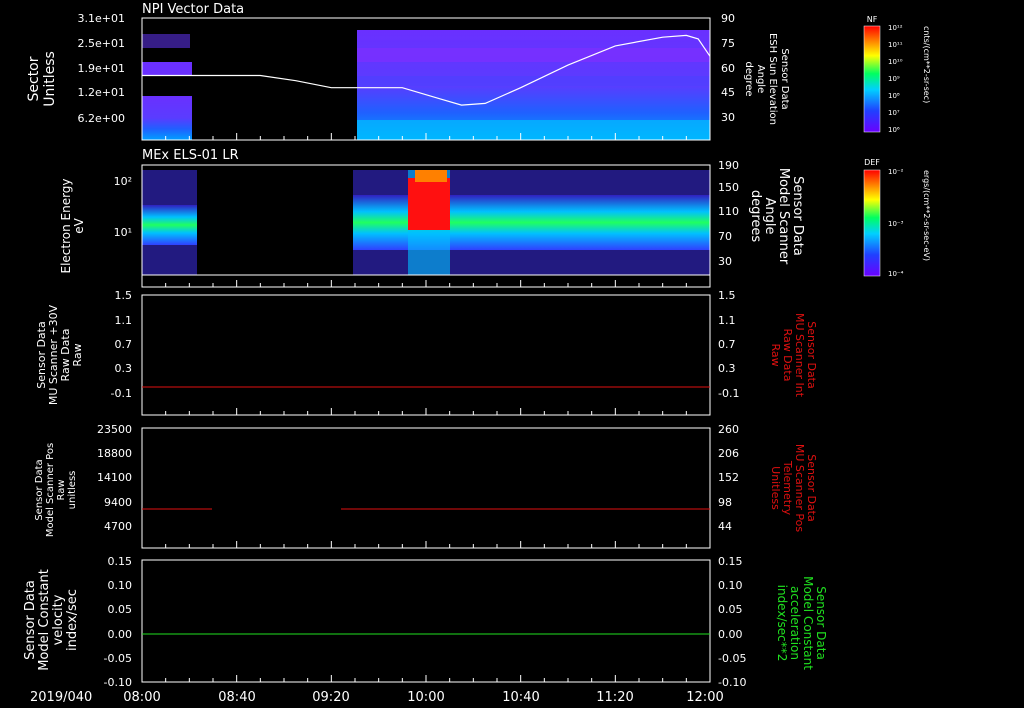 This screenshot has height=708, width=1024. What do you see at coordinates (72, 490) in the screenshot?
I see `y-axis-label: unitless` at bounding box center [72, 490].